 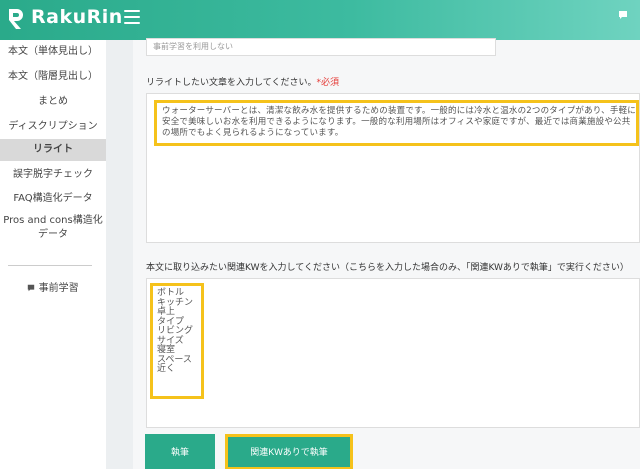 What do you see at coordinates (180, 451) in the screenshot?
I see `run-button: 執筆` at bounding box center [180, 451].